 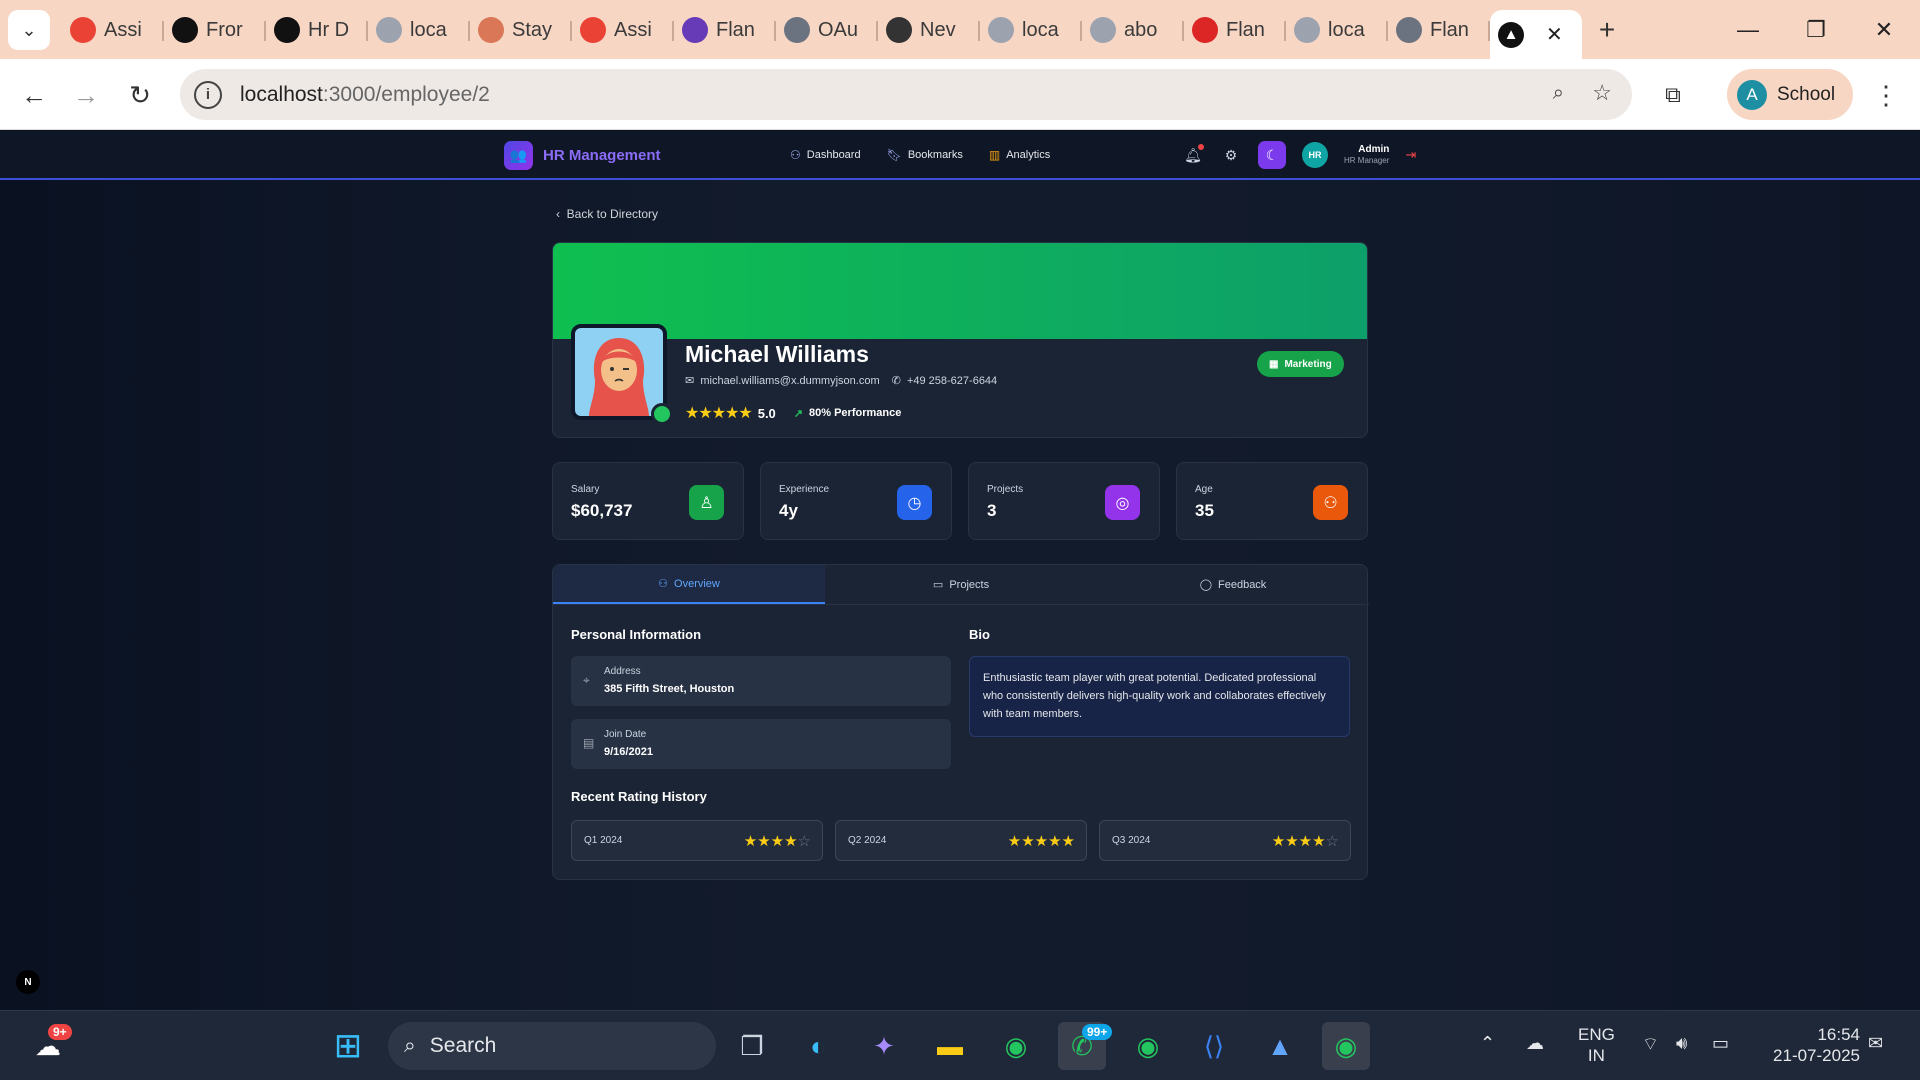 What do you see at coordinates (1064, 501) in the screenshot?
I see `stat-card: Projects 3 ◎` at bounding box center [1064, 501].